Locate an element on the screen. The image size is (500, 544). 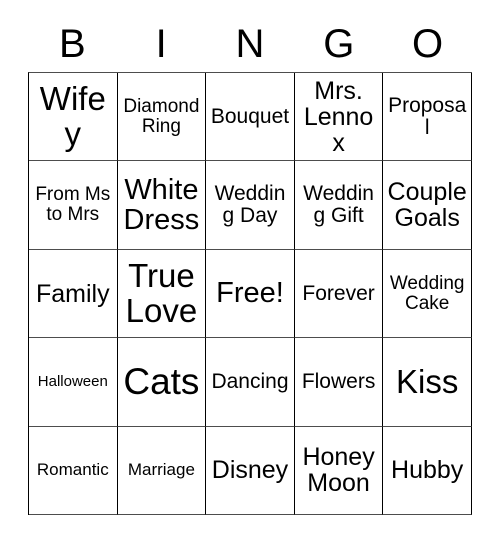
bingo-cell: Forever is located at coordinates (339, 294).